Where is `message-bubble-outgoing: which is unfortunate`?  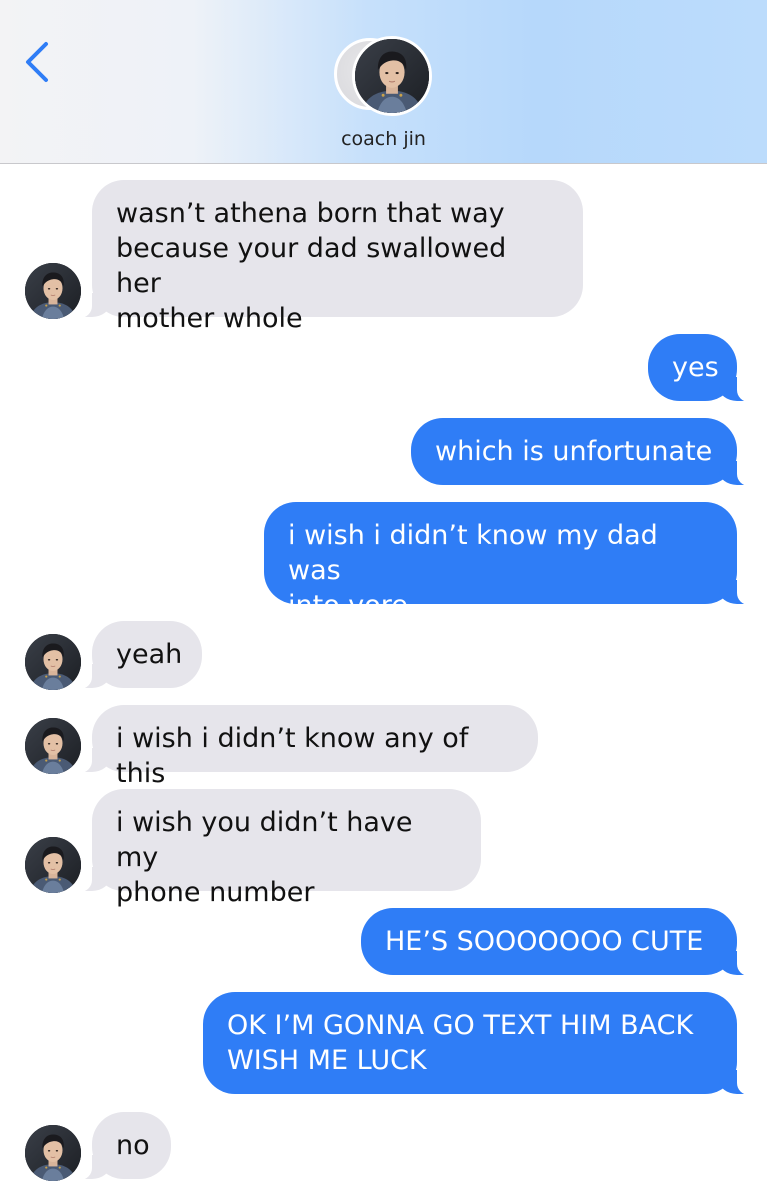
message-bubble-outgoing: which is unfortunate is located at coordinates (581, 452).